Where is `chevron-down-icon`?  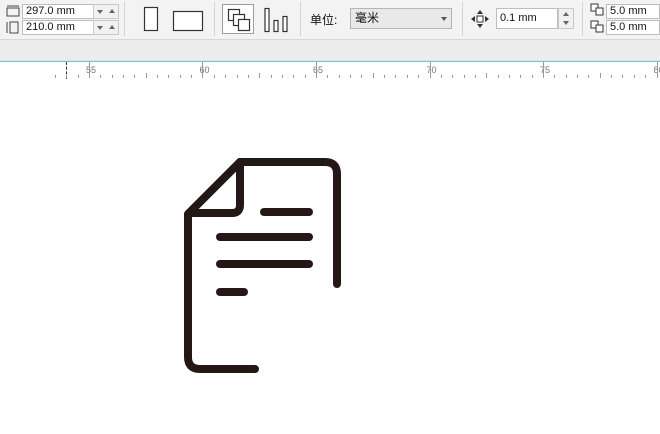
chevron-down-icon is located at coordinates (444, 19).